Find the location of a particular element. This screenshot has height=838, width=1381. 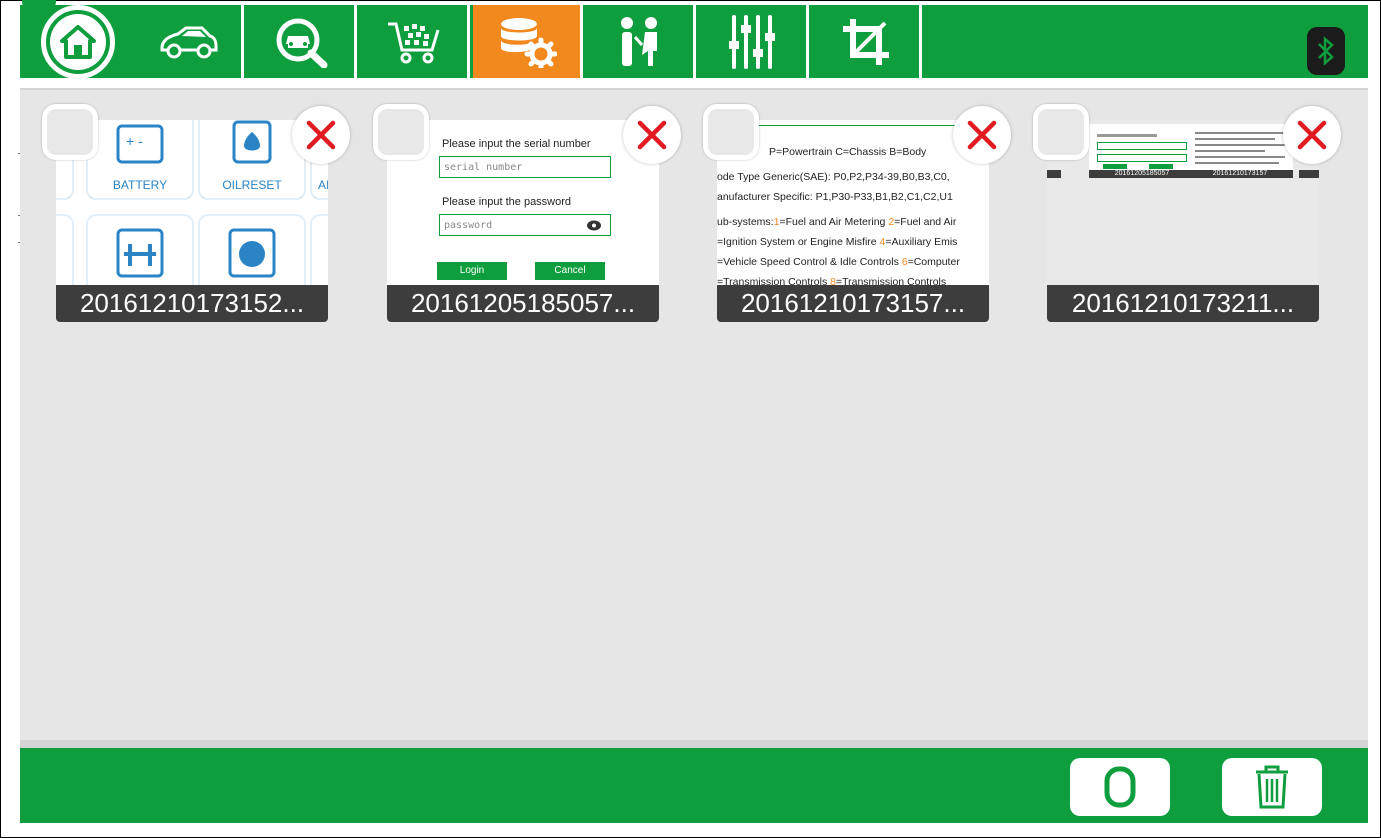

home-icon is located at coordinates (78, 41).